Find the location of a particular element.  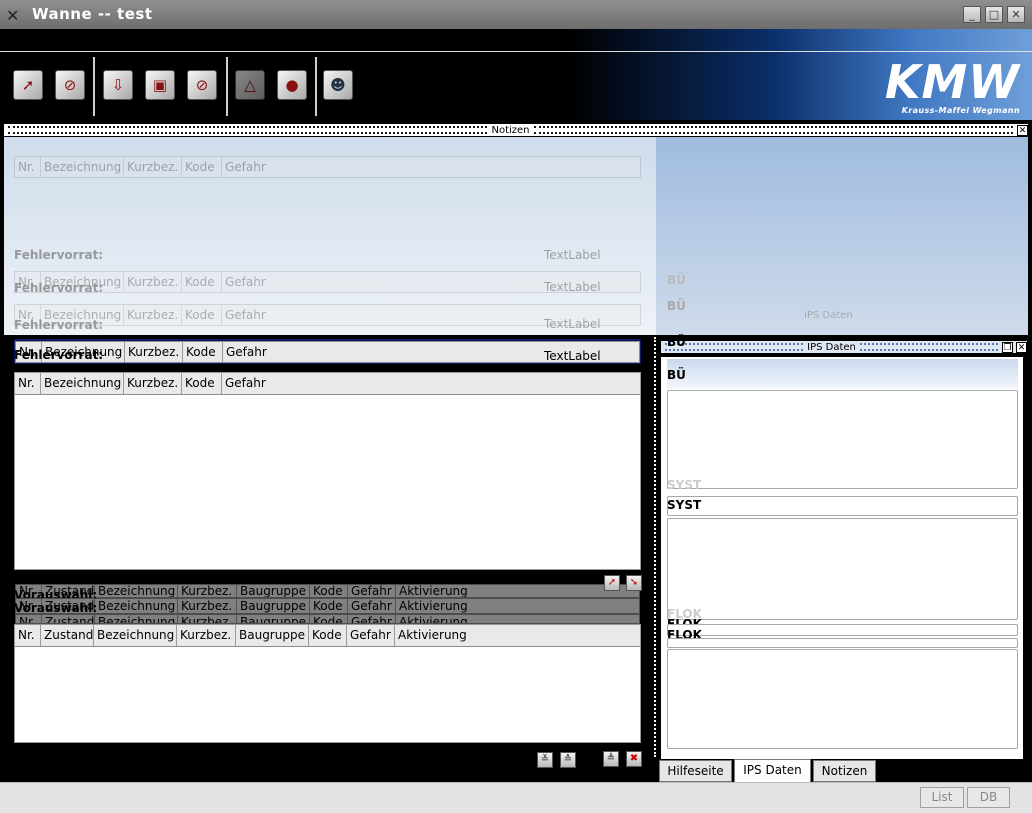

syst-field is located at coordinates (842, 506).